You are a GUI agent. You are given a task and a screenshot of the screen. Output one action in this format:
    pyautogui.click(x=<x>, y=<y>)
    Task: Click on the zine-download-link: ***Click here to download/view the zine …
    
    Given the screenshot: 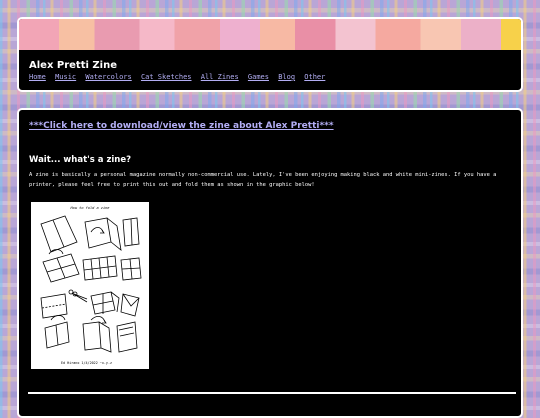 What is the action you would take?
    pyautogui.click(x=181, y=126)
    